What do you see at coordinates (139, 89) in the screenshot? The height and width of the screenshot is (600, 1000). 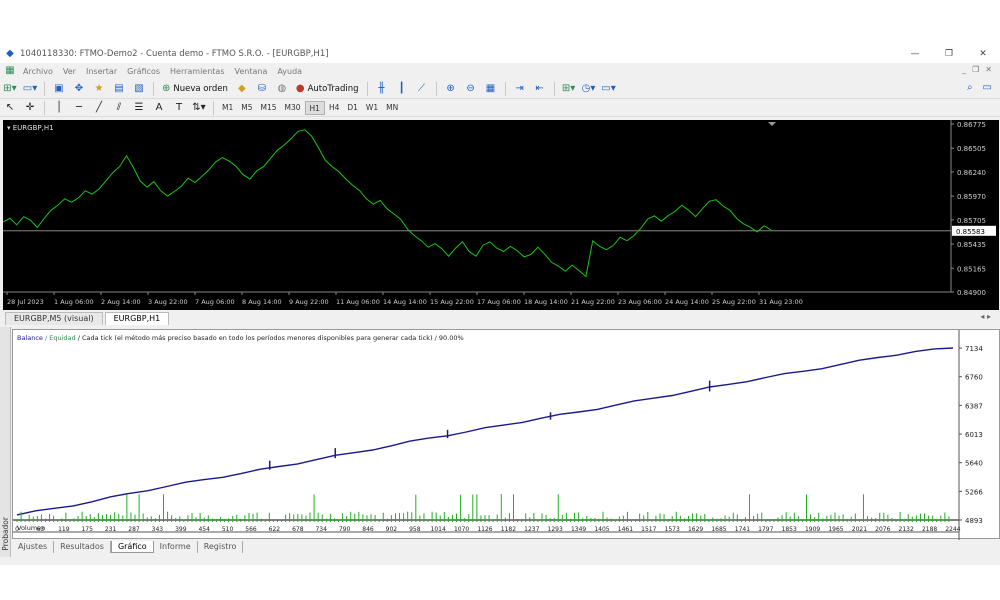 I see `strategy-tester-icon: ▧` at bounding box center [139, 89].